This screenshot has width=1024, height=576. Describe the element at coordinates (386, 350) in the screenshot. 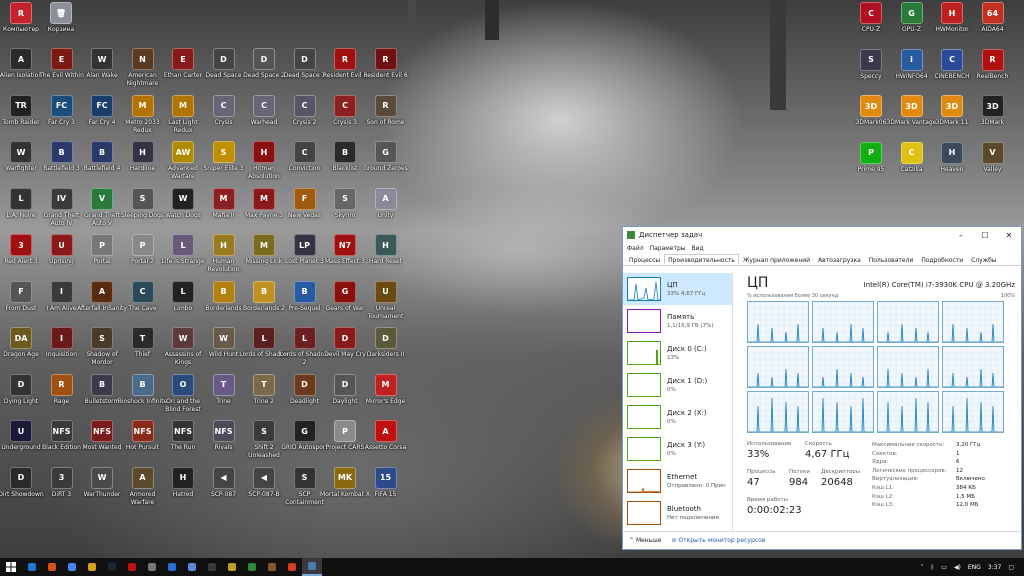

I see `desktop-icon: D Darksiders II` at that location.